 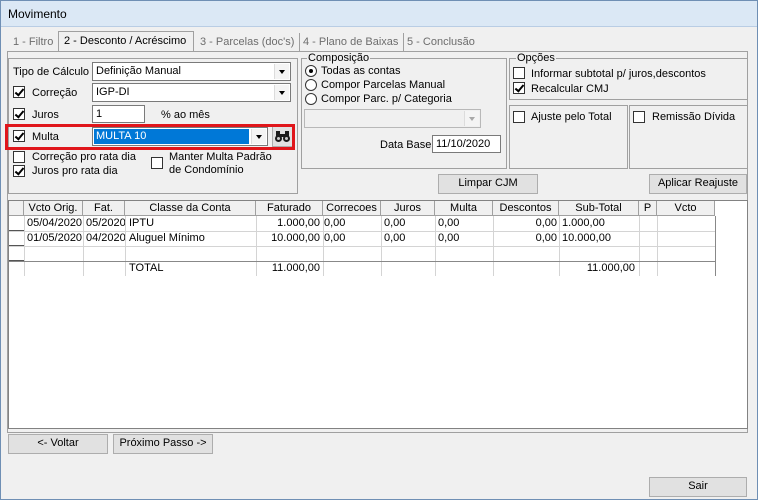 I want to click on header-fat: Fat., so click(x=104, y=208).